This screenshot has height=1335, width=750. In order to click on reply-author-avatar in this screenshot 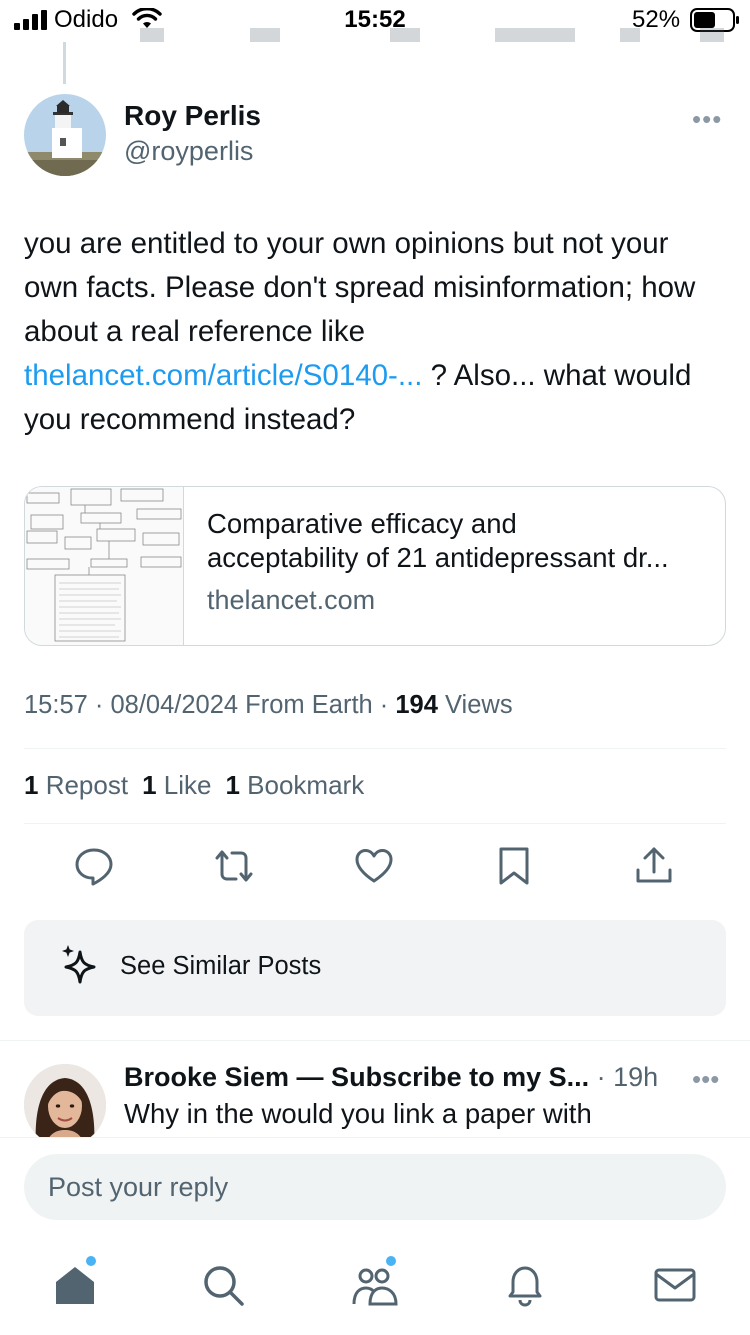, I will do `click(65, 1105)`.